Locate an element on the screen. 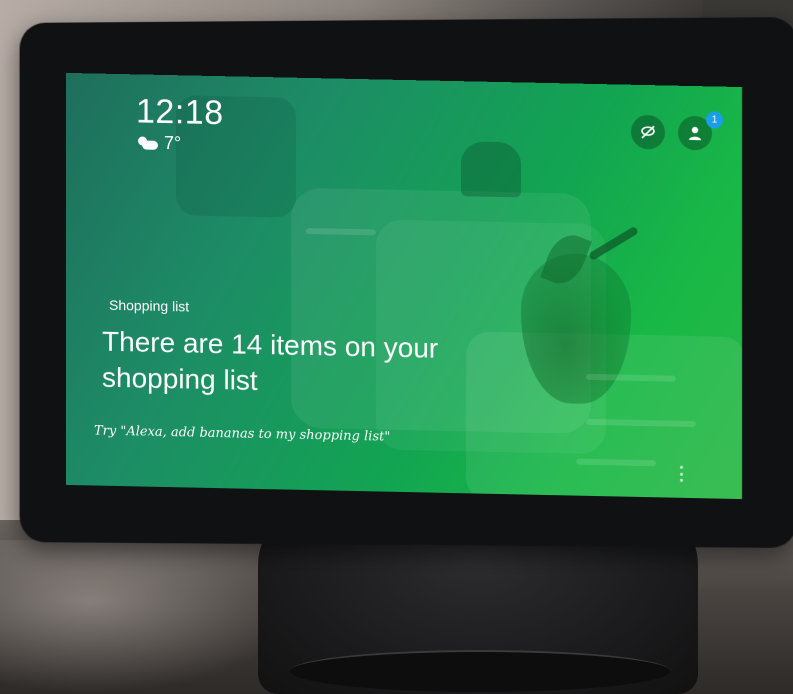 Image resolution: width=793 pixels, height=694 pixels. person-icon is located at coordinates (695, 133).